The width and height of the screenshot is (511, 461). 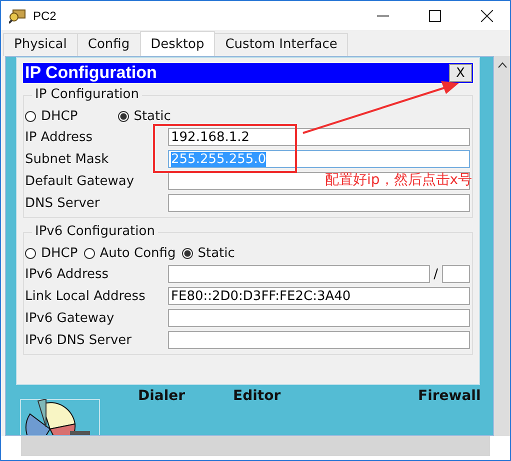 I want to click on field-label: IPv6 Gateway, so click(x=70, y=318).